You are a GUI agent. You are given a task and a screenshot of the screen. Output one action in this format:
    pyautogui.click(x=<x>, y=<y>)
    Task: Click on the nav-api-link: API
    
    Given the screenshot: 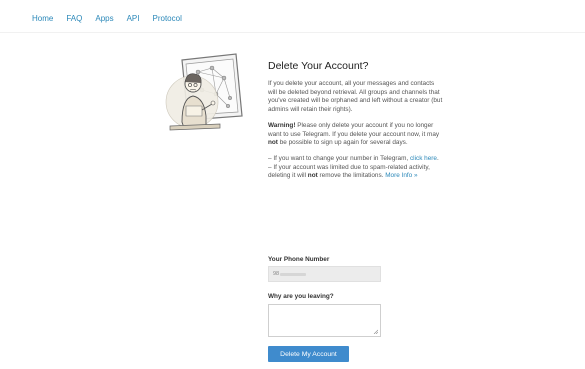 What is the action you would take?
    pyautogui.click(x=133, y=18)
    